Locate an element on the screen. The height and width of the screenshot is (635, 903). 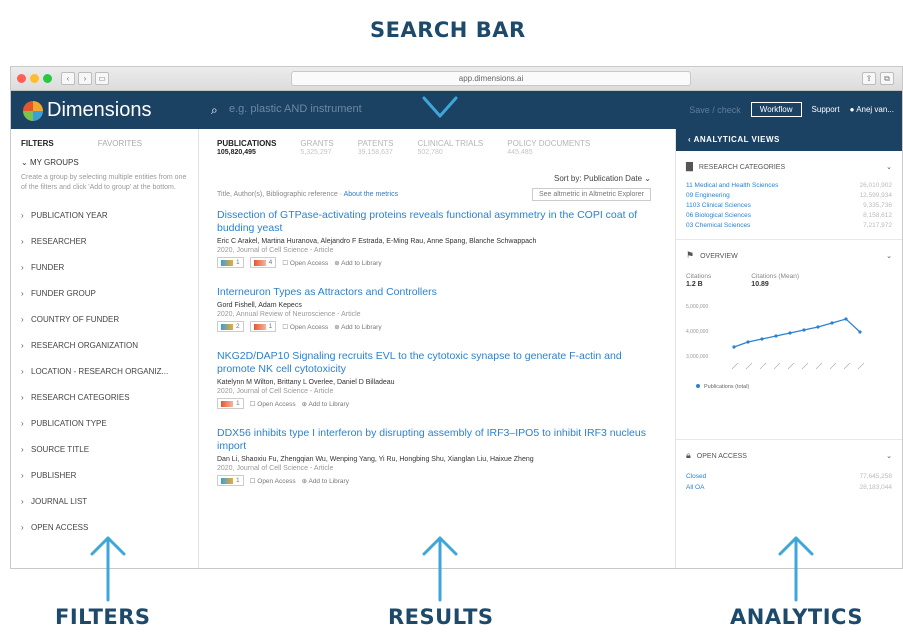
filter-research-organization: › RESEARCH ORGANIZATION is located at coordinates (104, 346).